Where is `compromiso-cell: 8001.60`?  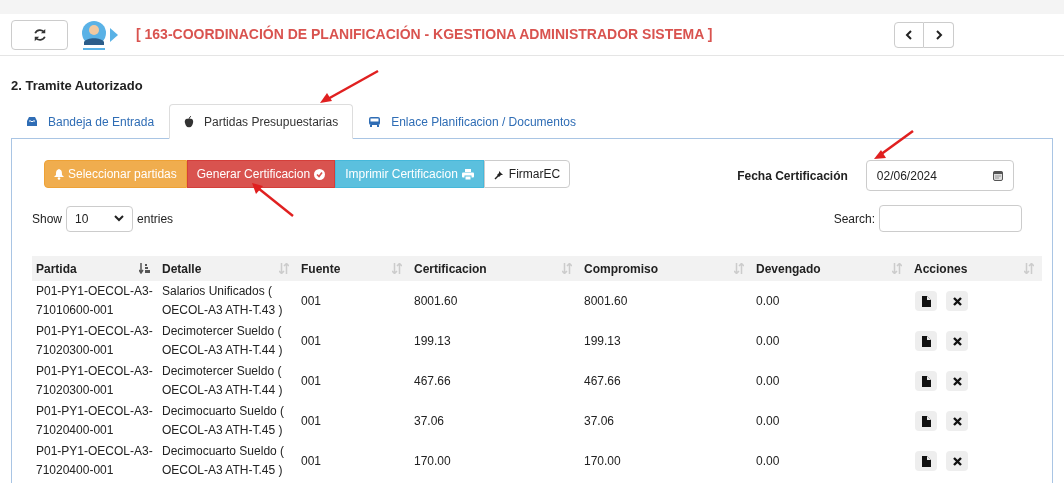 compromiso-cell: 8001.60 is located at coordinates (606, 300).